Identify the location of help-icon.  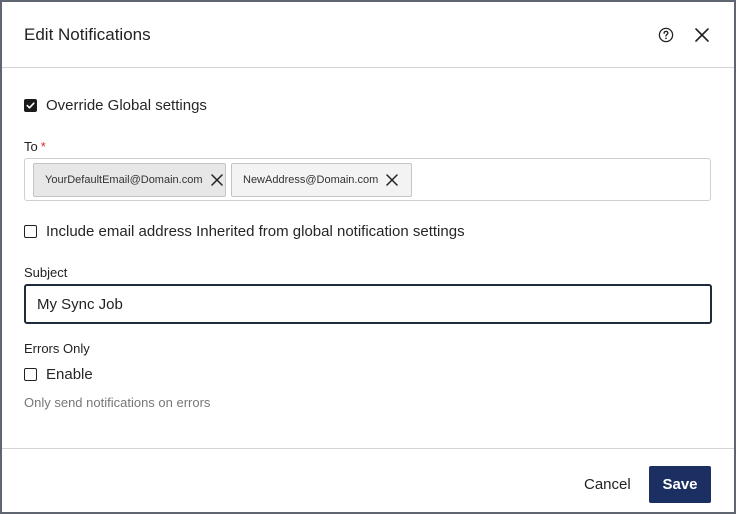
(666, 35).